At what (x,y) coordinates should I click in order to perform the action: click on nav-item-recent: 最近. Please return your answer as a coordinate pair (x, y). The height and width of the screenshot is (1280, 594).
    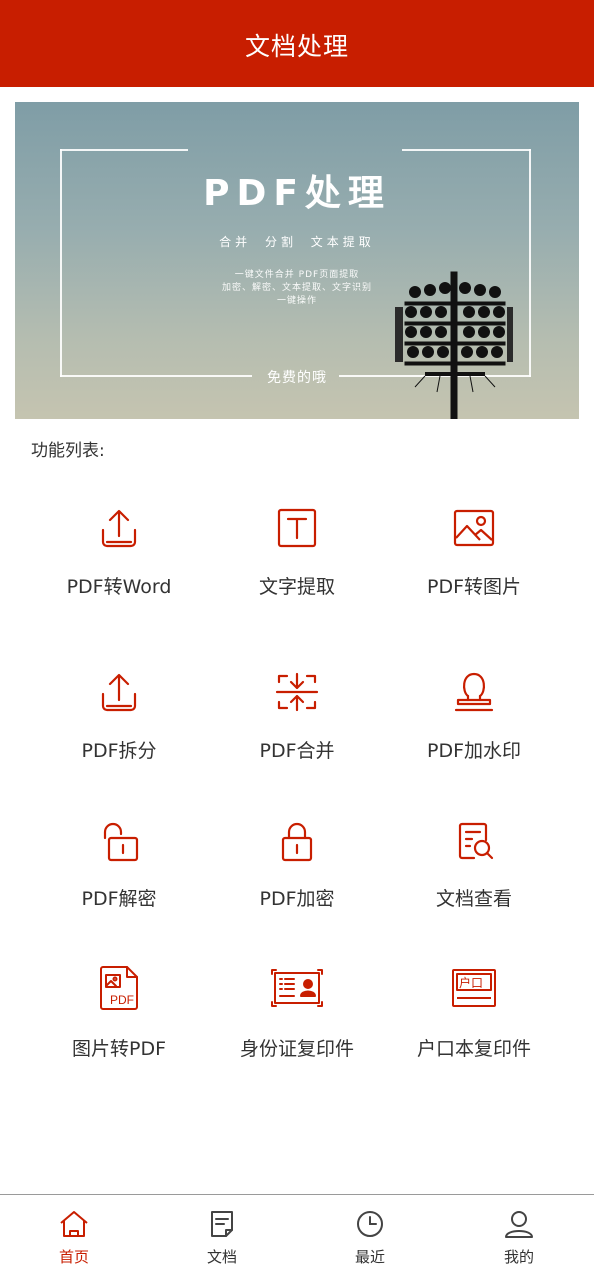
    Looking at the image, I should click on (370, 1237).